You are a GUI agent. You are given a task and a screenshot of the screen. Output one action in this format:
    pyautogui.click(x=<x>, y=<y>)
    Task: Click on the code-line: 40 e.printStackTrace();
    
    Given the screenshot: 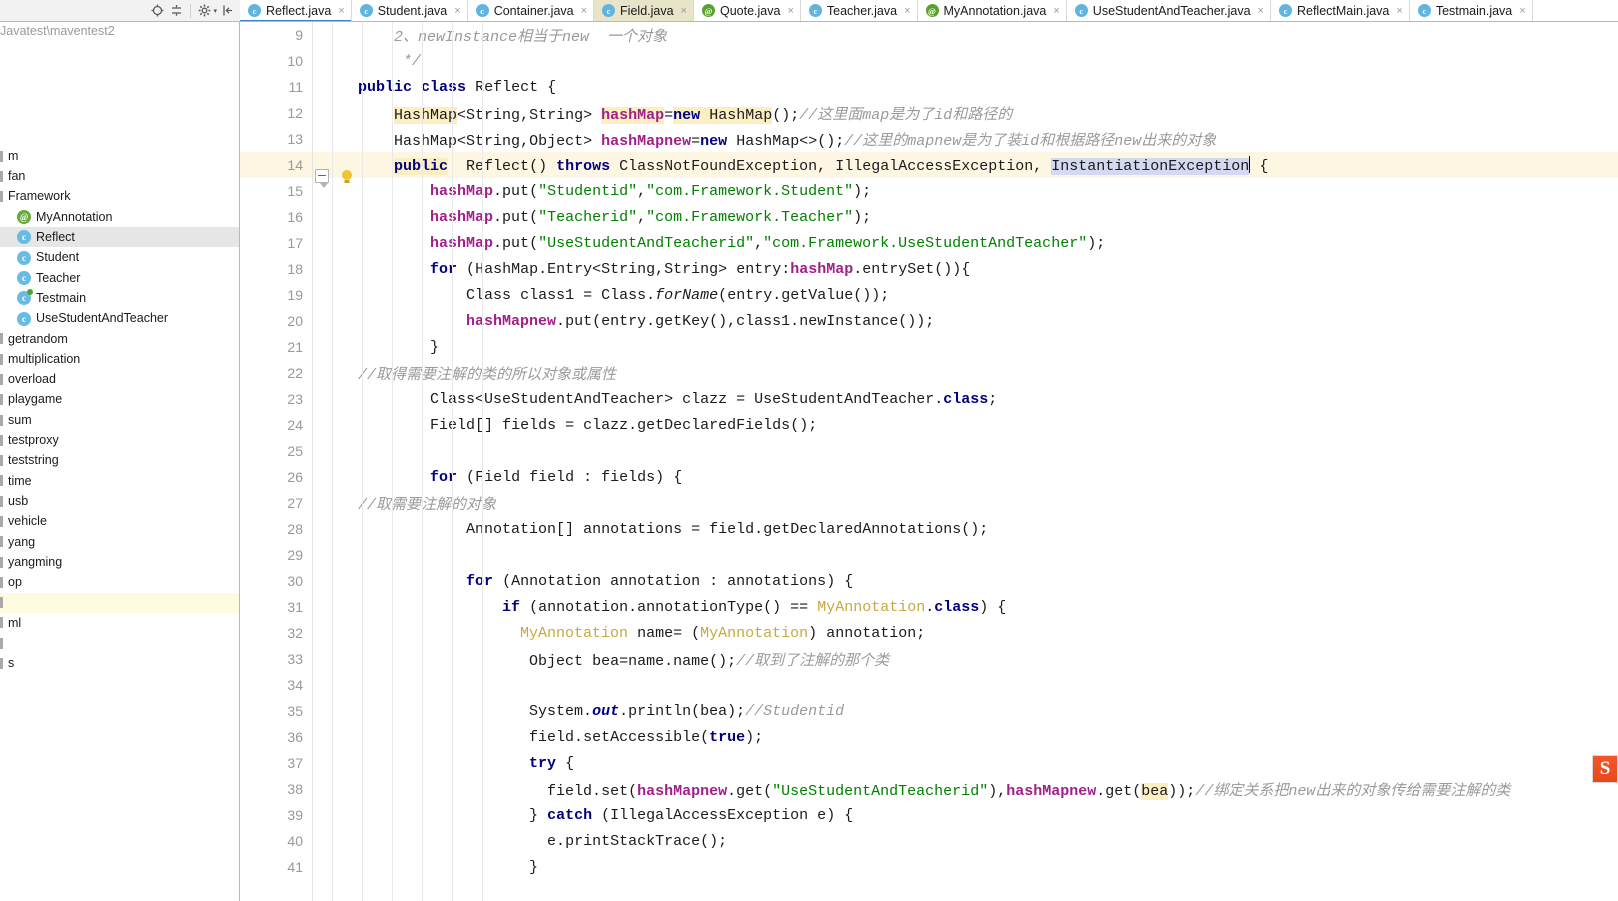 What is the action you would take?
    pyautogui.click(x=929, y=841)
    